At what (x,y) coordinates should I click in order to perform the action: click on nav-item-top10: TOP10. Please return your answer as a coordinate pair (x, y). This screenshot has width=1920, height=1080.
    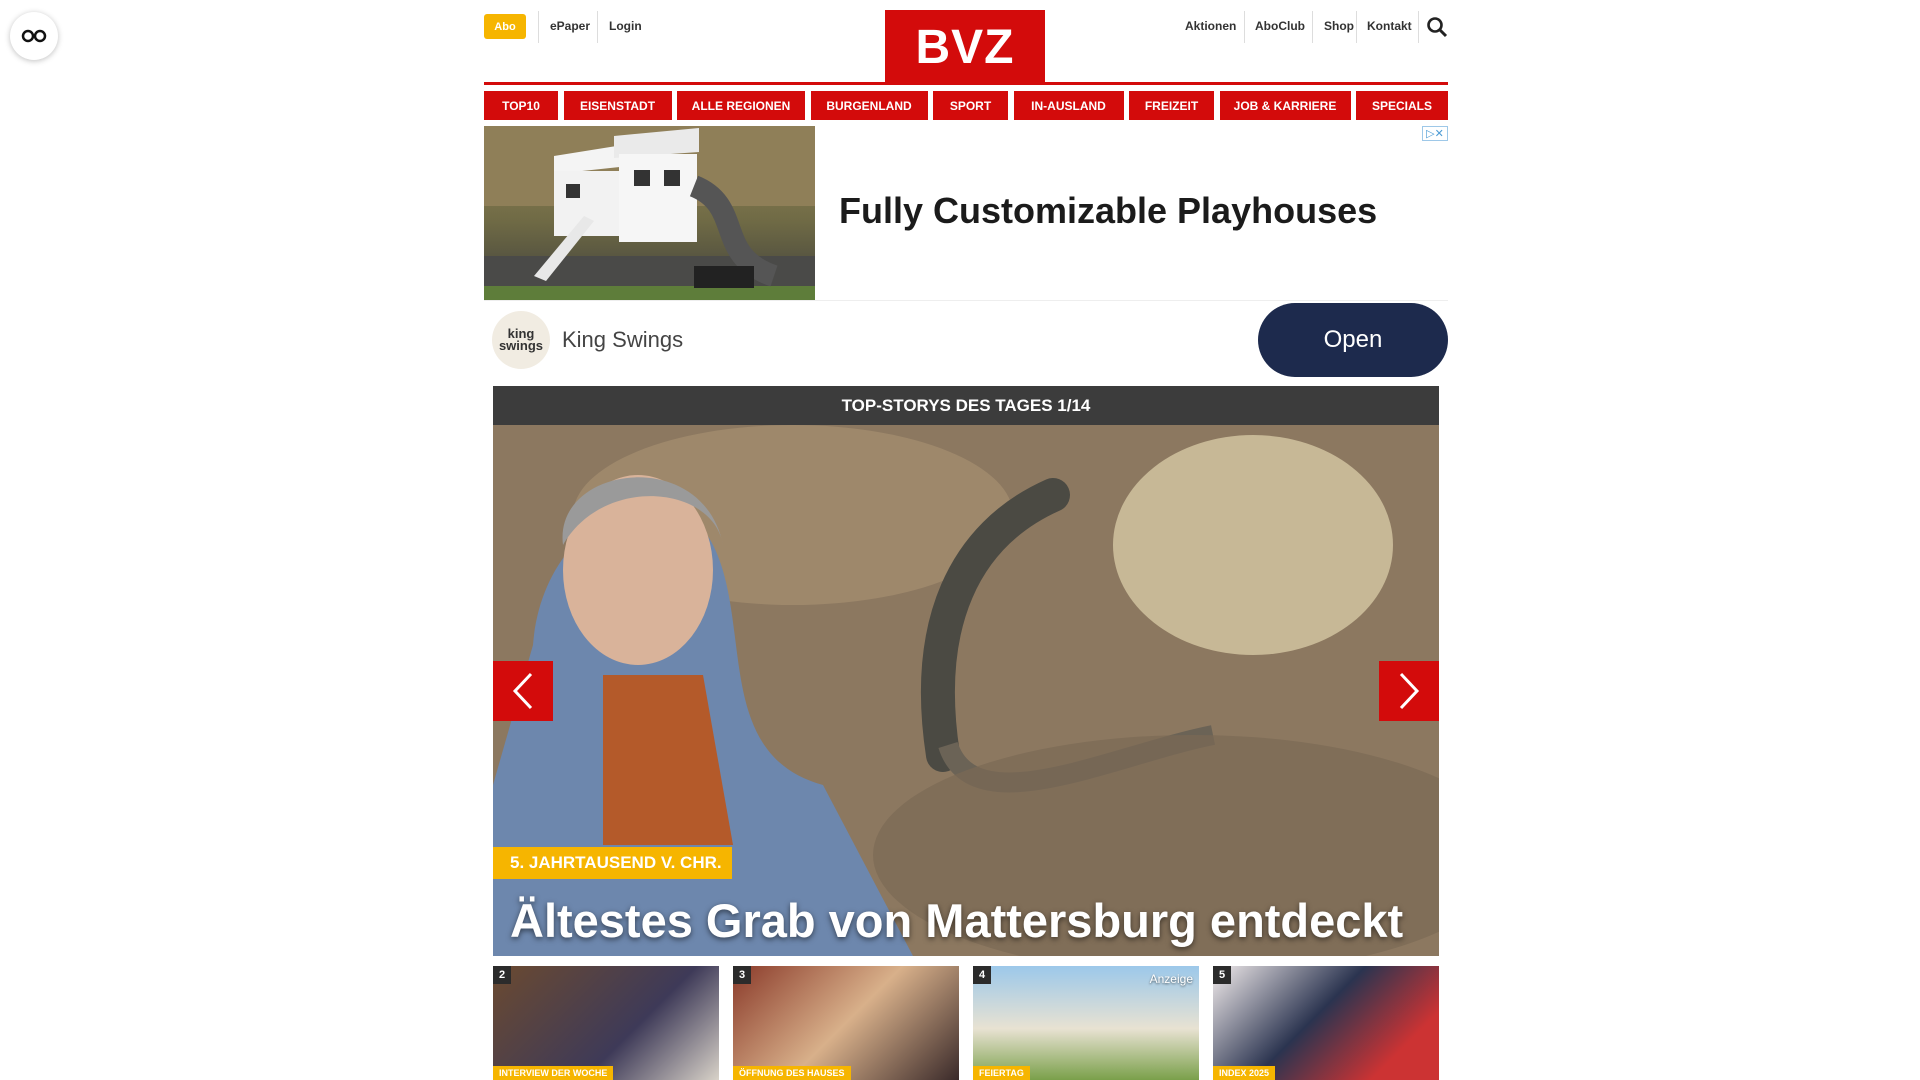
    Looking at the image, I should click on (521, 105).